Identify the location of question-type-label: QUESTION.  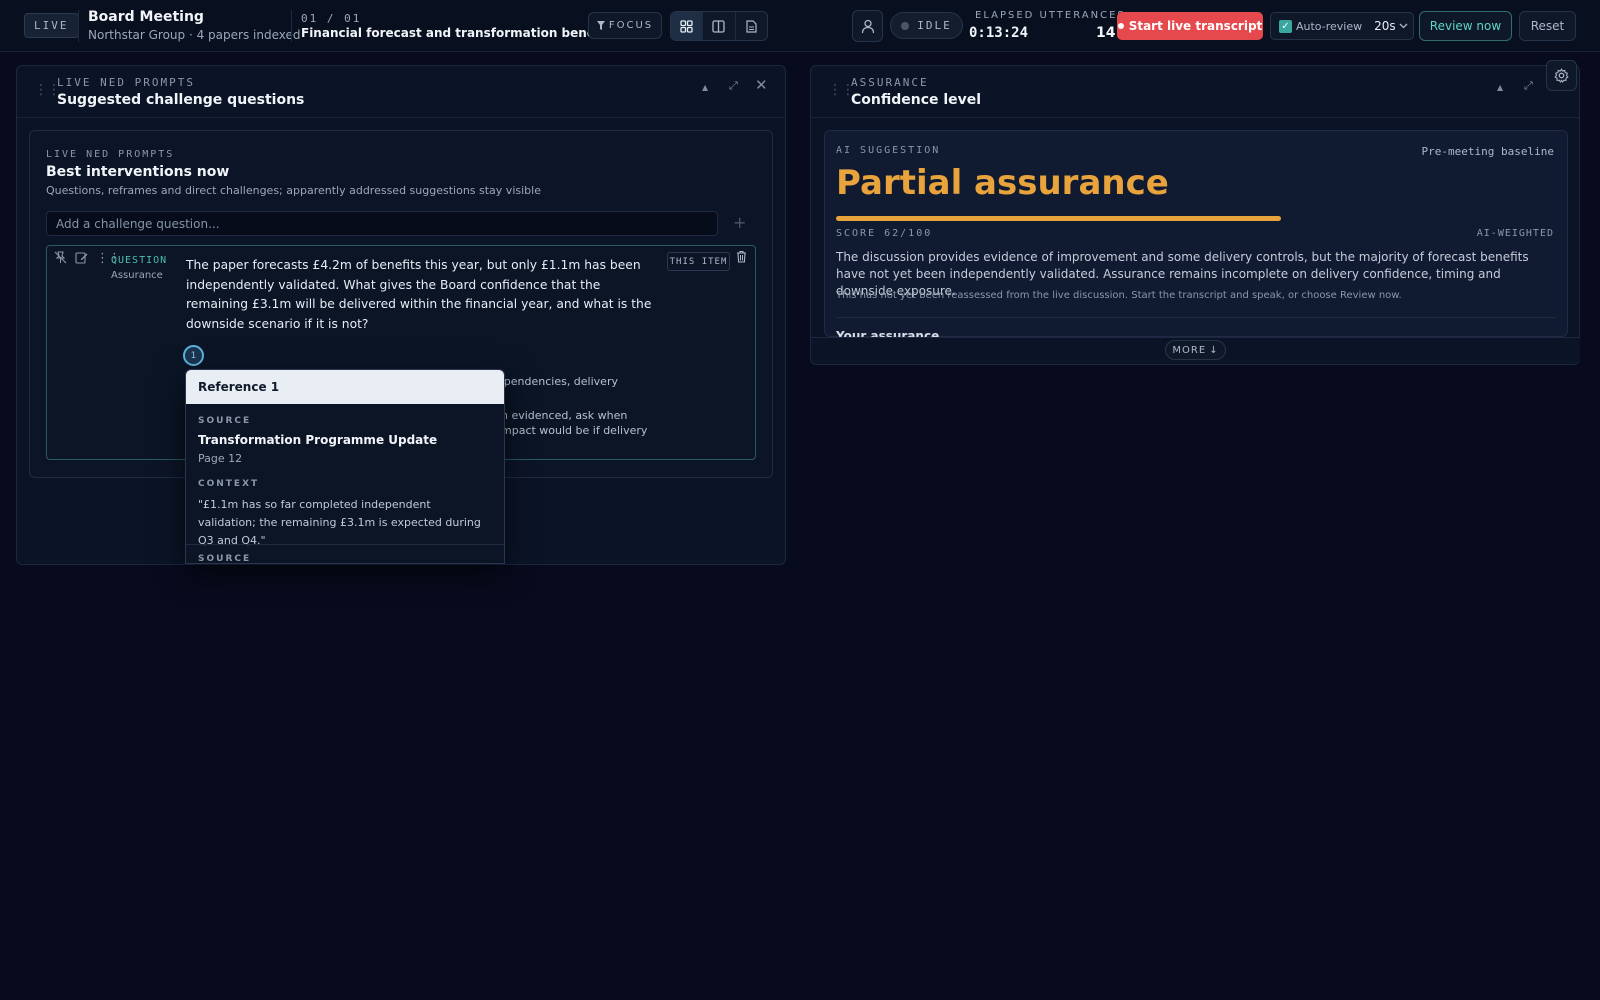
(139, 260).